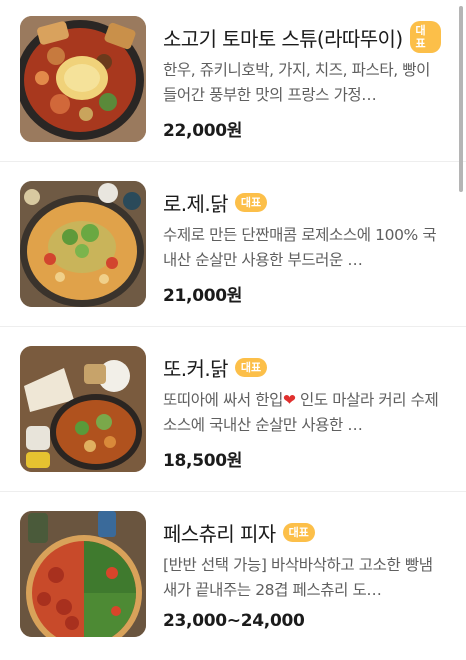  Describe the element at coordinates (289, 400) in the screenshot. I see `red-heart-icon: ❤` at that location.